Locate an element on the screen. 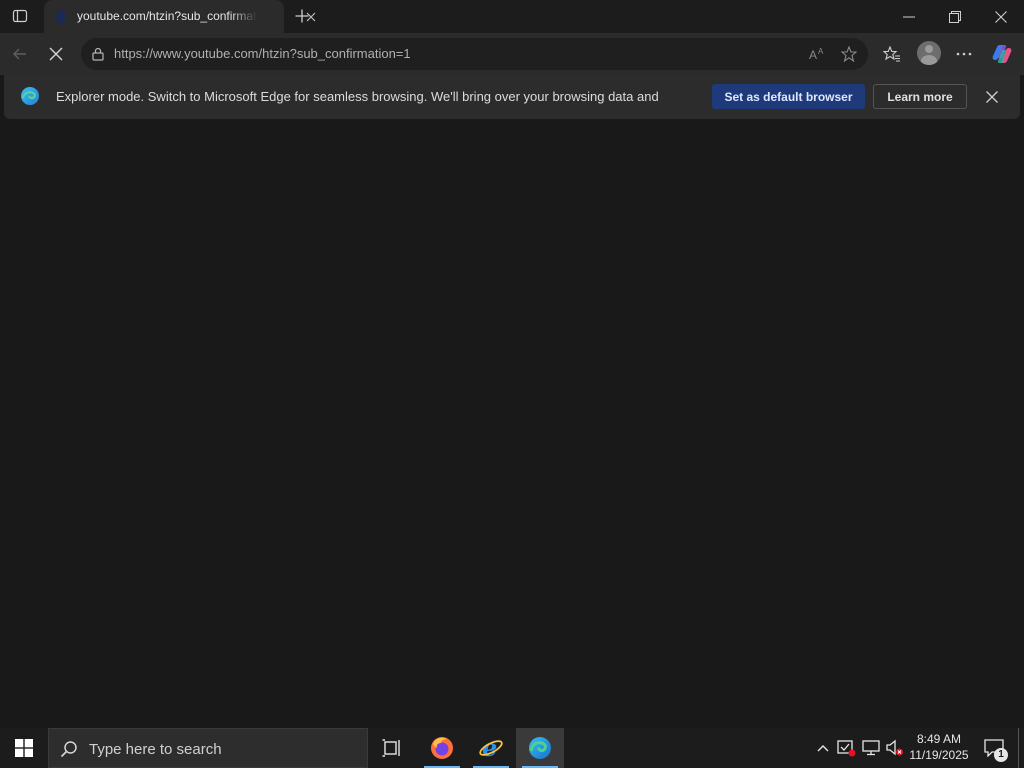  system-clock: 8:49 AM 11/19/2025 is located at coordinates (939, 748).